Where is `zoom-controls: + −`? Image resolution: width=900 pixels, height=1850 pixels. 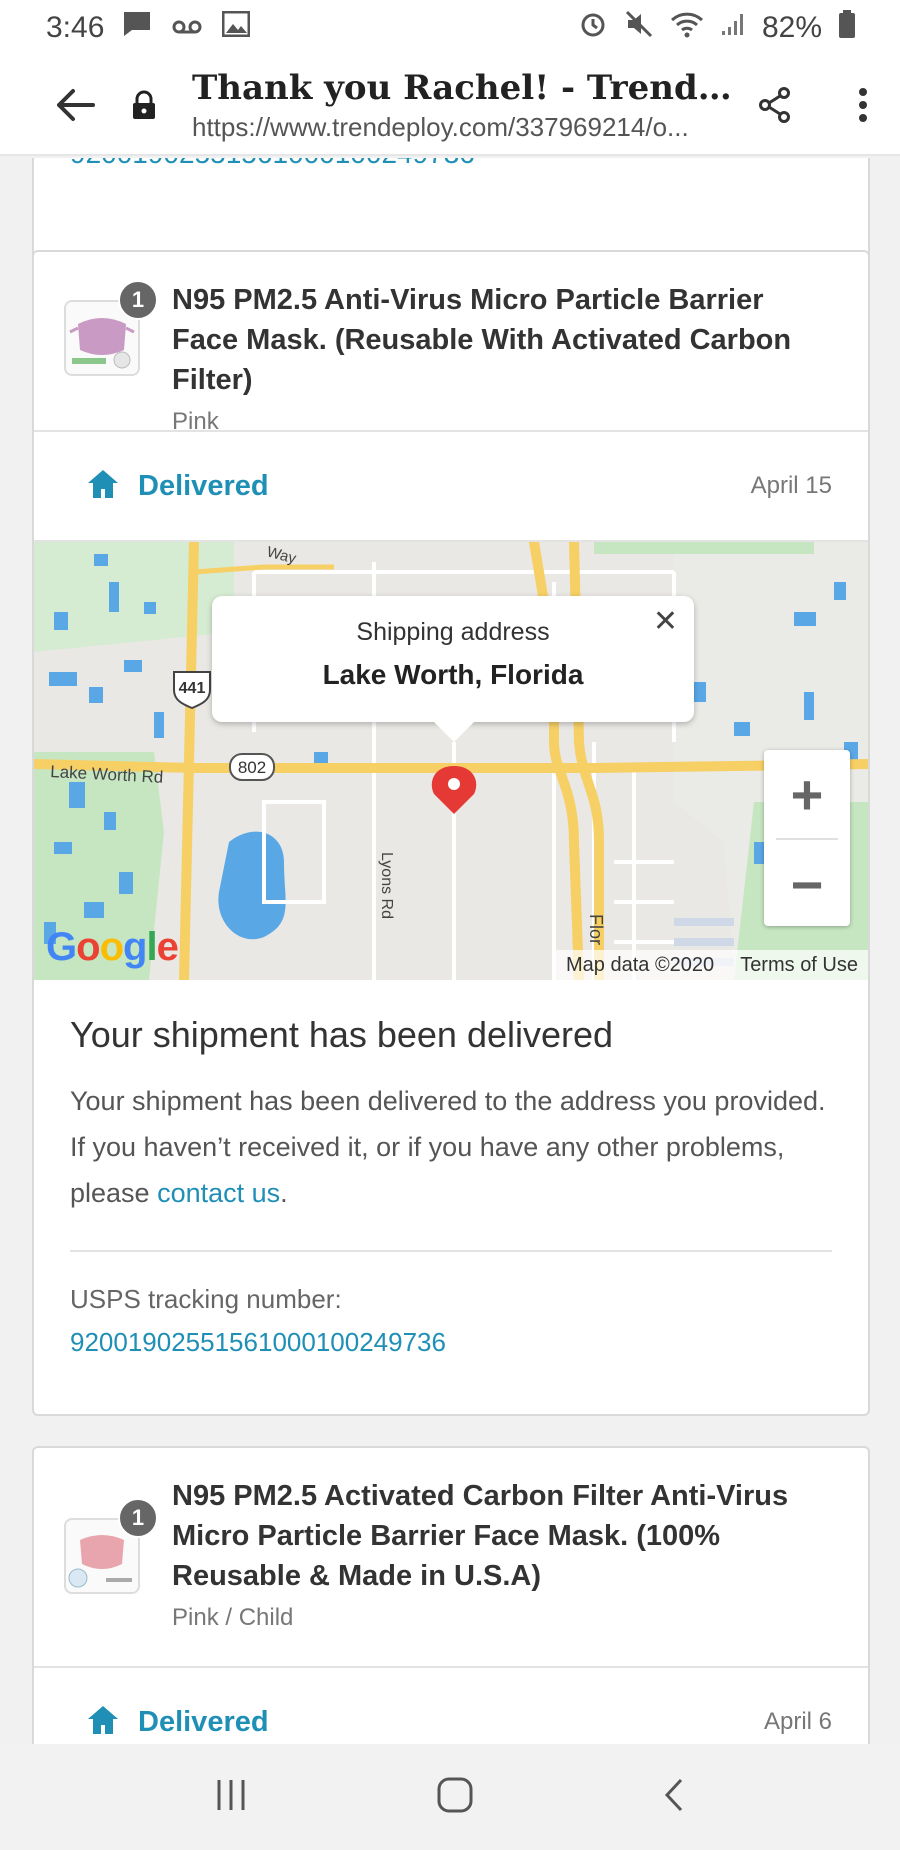
zoom-controls: + − is located at coordinates (807, 838).